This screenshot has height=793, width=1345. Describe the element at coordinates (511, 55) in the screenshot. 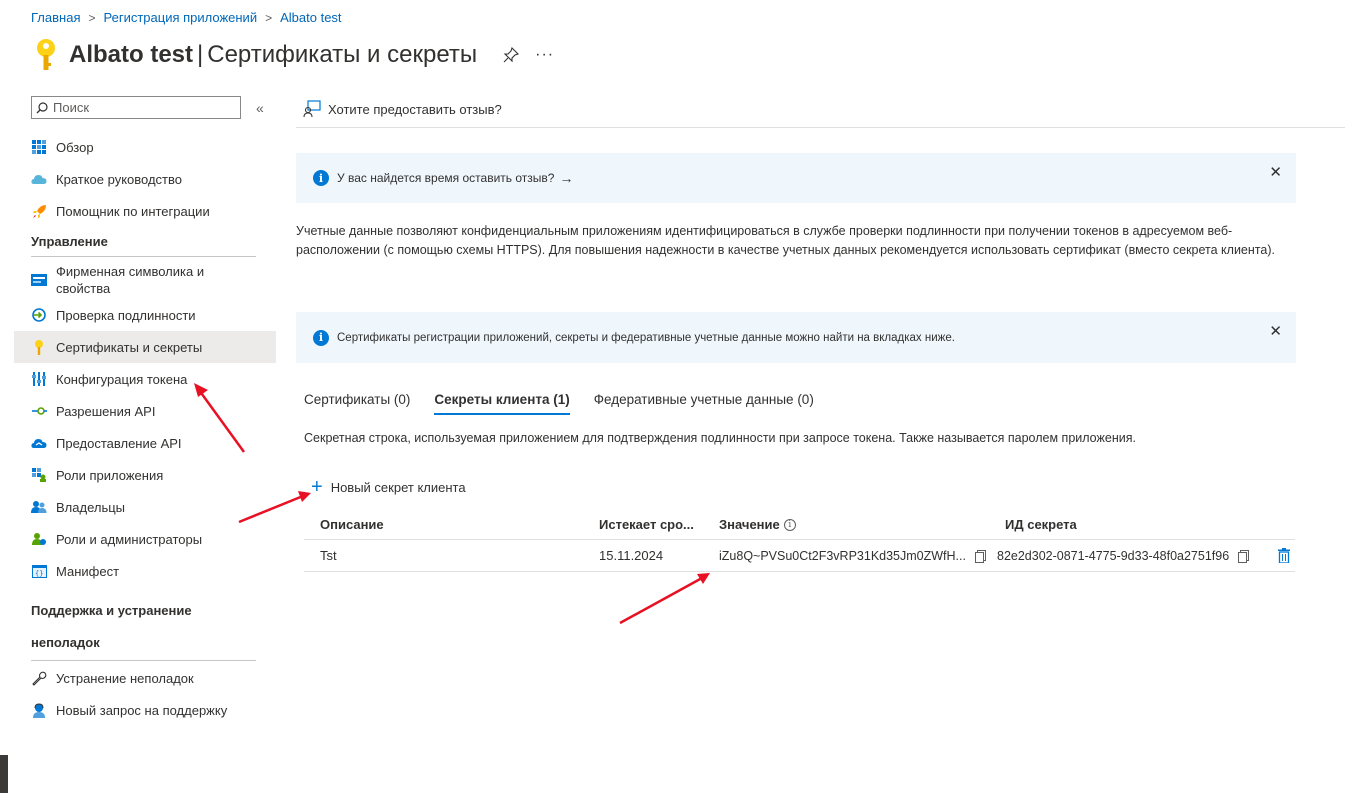

I see `pin-icon` at that location.